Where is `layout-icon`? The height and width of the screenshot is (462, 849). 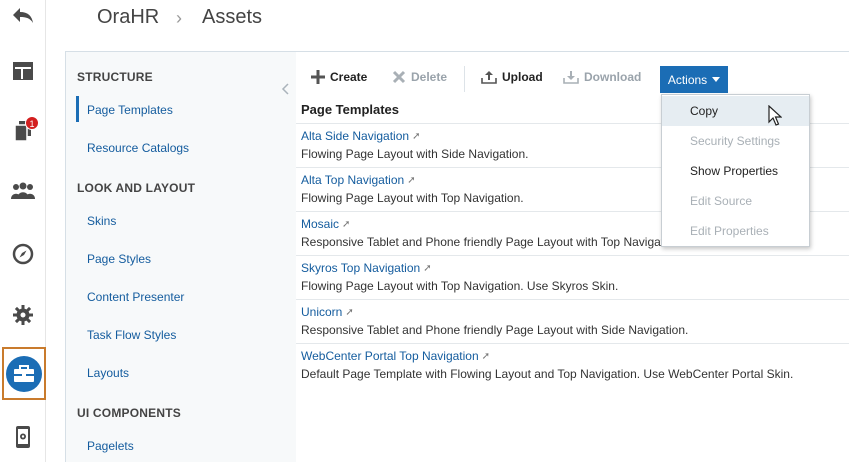
layout-icon is located at coordinates (23, 71).